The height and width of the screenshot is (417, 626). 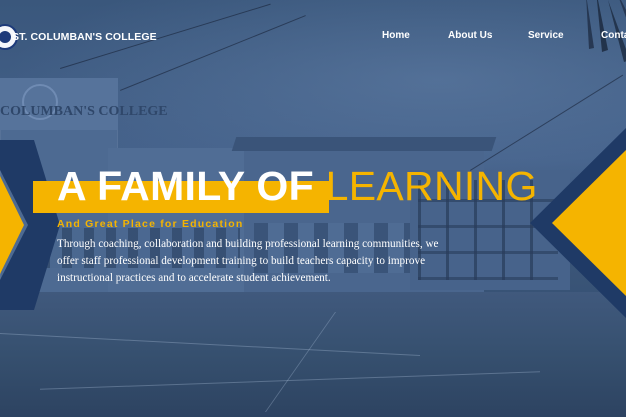 What do you see at coordinates (84, 111) in the screenshot?
I see `building-sign: COLUMBAN'S COLLEGE` at bounding box center [84, 111].